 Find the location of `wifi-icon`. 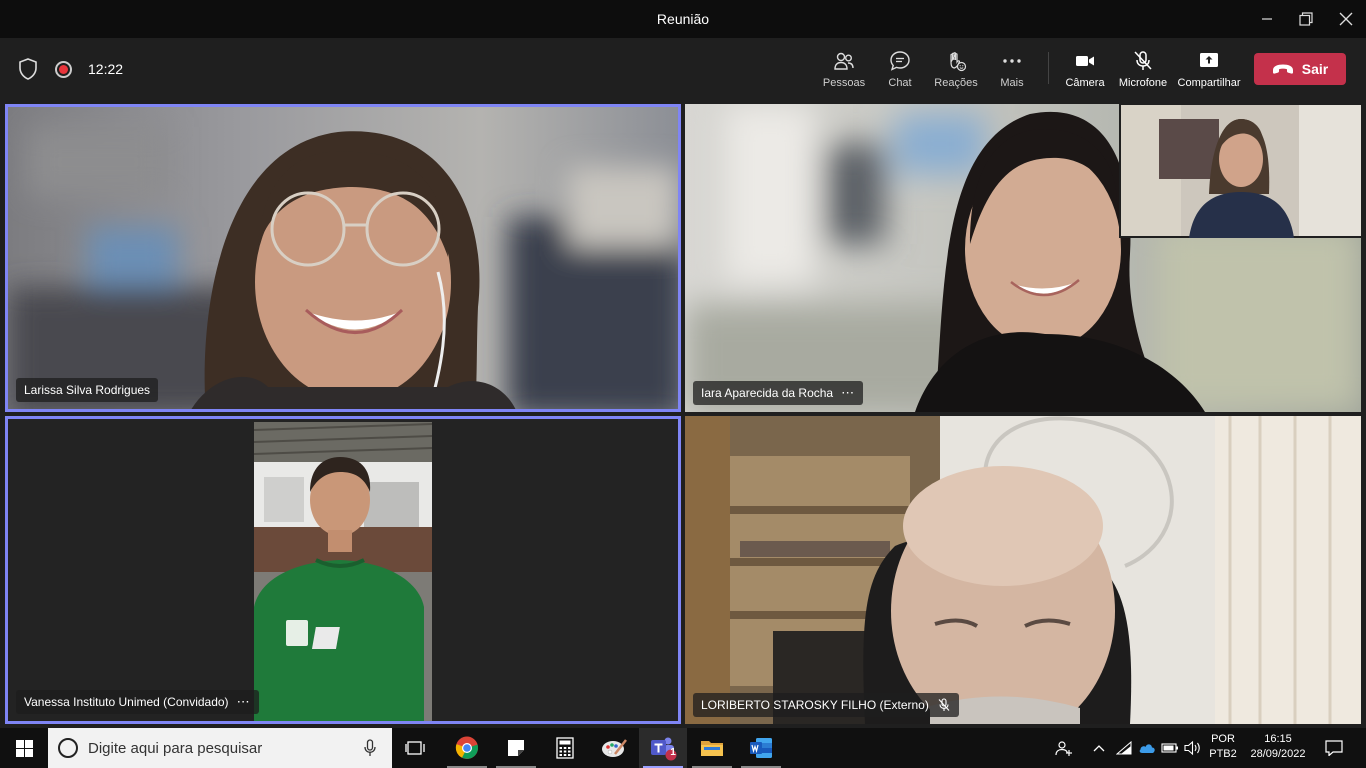

wifi-icon is located at coordinates (1124, 748).